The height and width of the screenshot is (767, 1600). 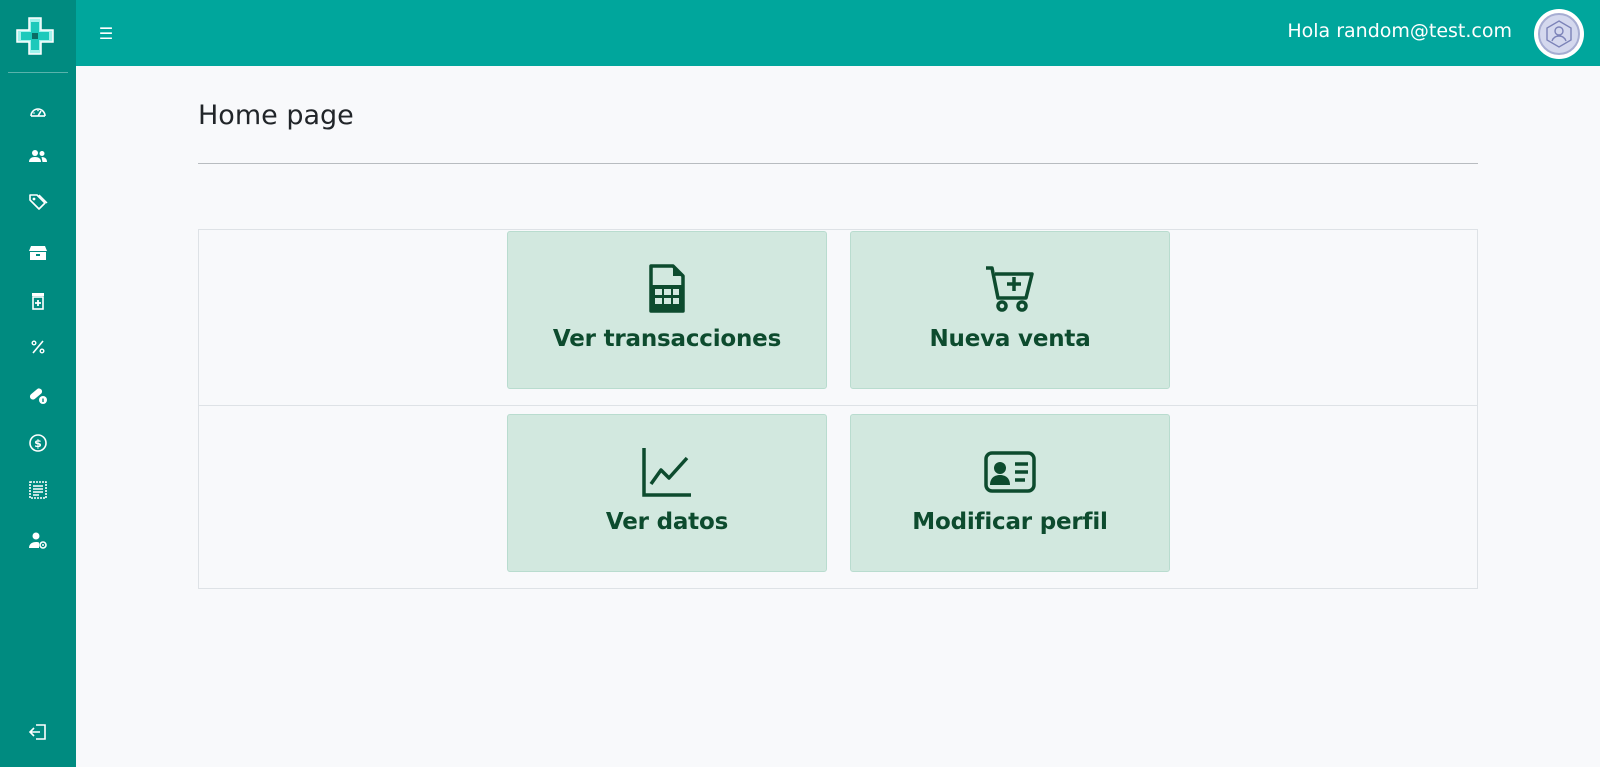 I want to click on dollar-icon: $, so click(x=38, y=443).